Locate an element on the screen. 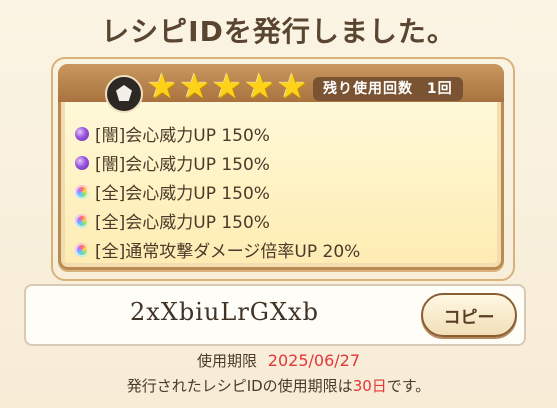 This screenshot has height=408, width=557. remaining-uses-label: 残り使用回数 is located at coordinates (368, 89).